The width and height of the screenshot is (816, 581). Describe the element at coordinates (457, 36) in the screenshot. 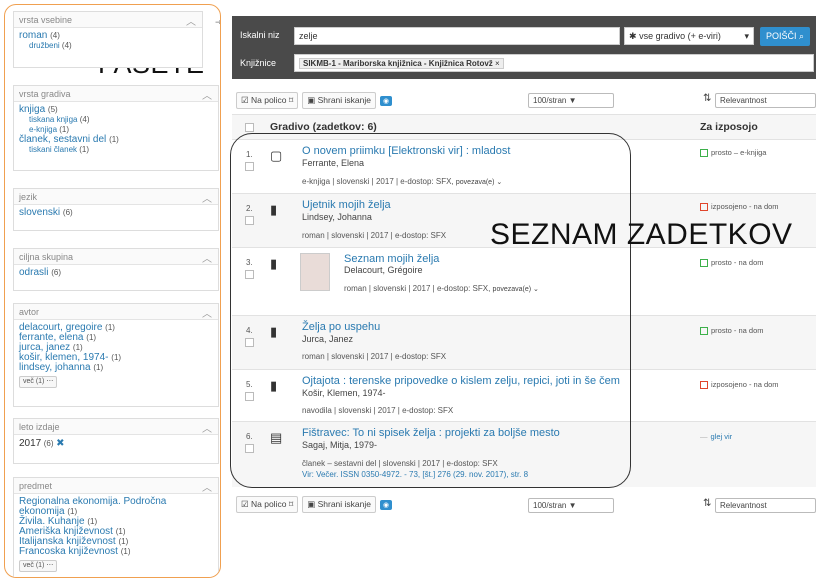

I see `search-input: zelje` at that location.